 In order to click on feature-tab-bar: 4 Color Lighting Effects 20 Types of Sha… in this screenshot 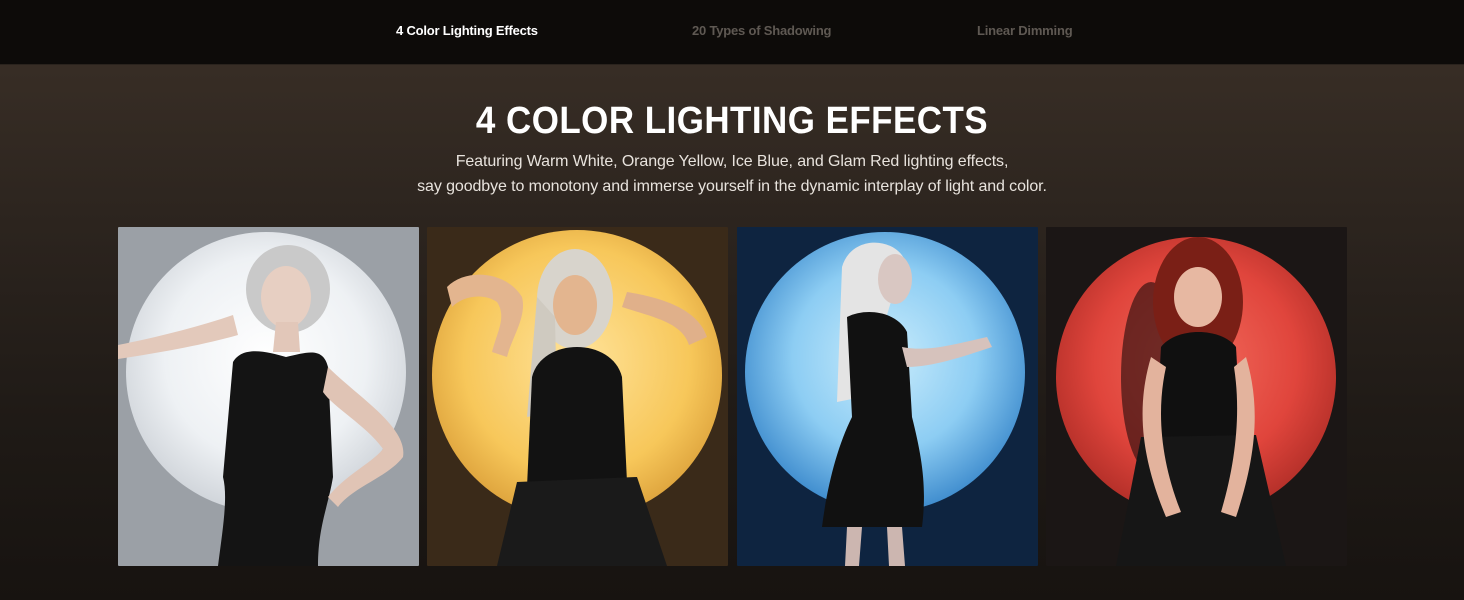, I will do `click(732, 32)`.